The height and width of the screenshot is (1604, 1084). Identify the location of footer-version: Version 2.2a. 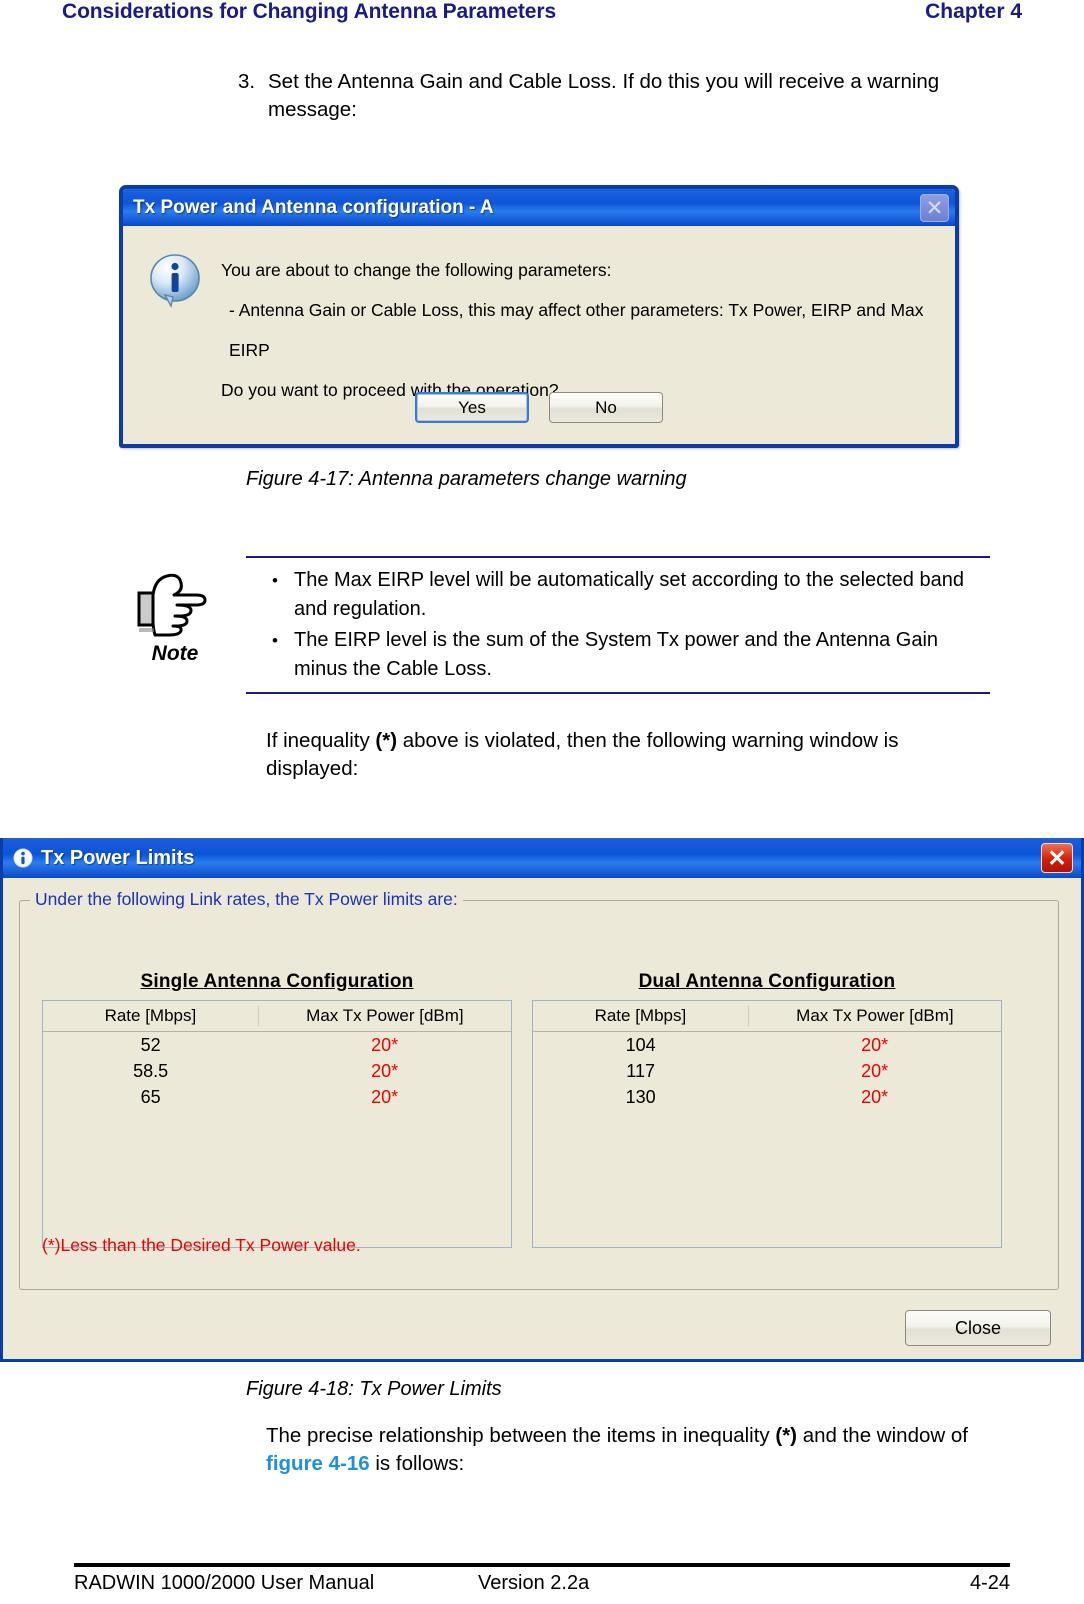
(534, 1583).